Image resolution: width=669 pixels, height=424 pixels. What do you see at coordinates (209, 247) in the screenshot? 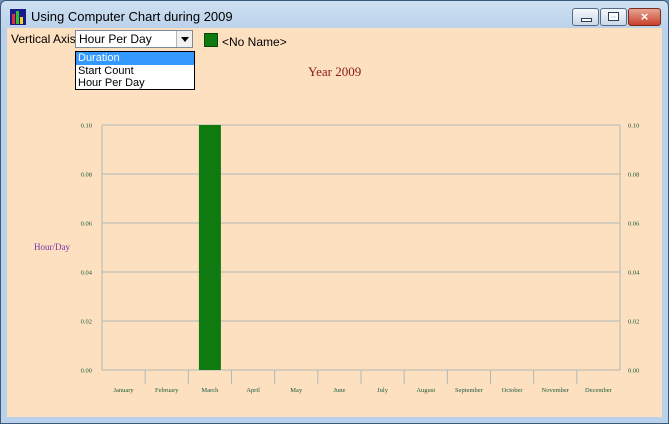
I see `bar-march` at bounding box center [209, 247].